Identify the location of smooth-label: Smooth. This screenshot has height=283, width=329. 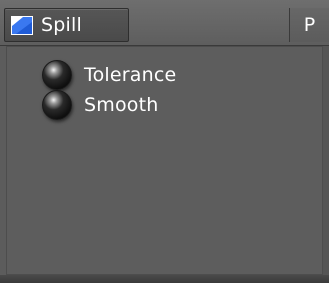
(121, 105).